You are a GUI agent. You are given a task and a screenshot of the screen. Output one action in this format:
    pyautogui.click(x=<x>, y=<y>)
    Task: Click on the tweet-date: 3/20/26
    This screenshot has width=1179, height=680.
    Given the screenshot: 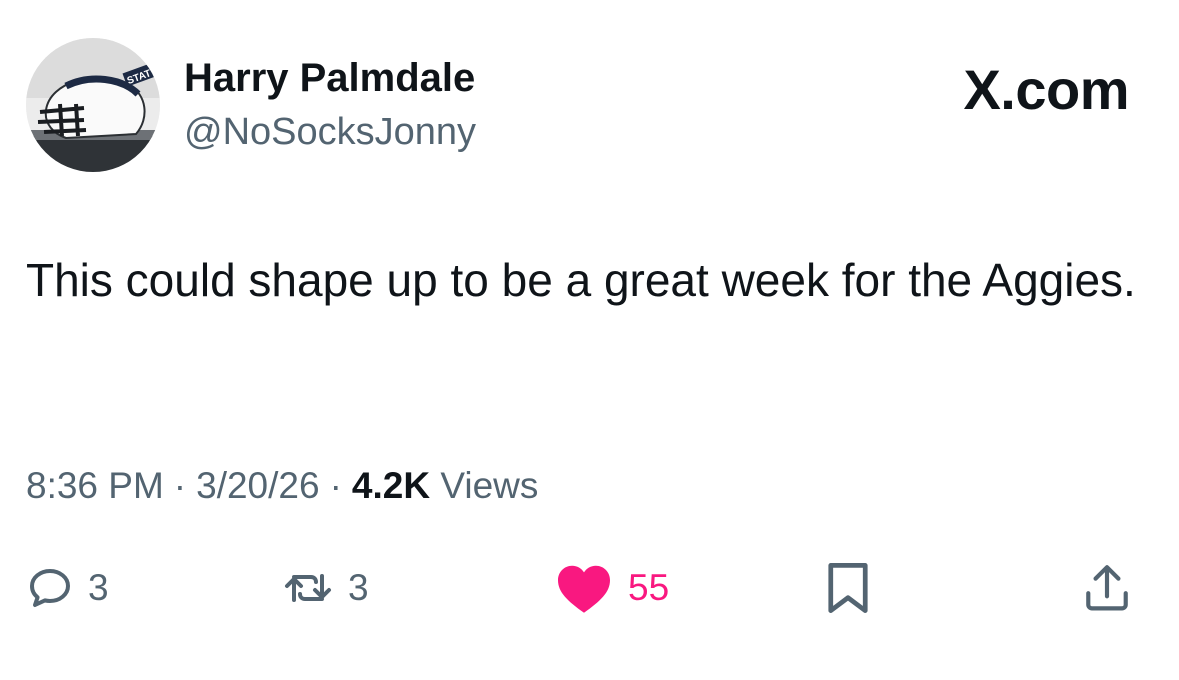 What is the action you would take?
    pyautogui.click(x=257, y=485)
    